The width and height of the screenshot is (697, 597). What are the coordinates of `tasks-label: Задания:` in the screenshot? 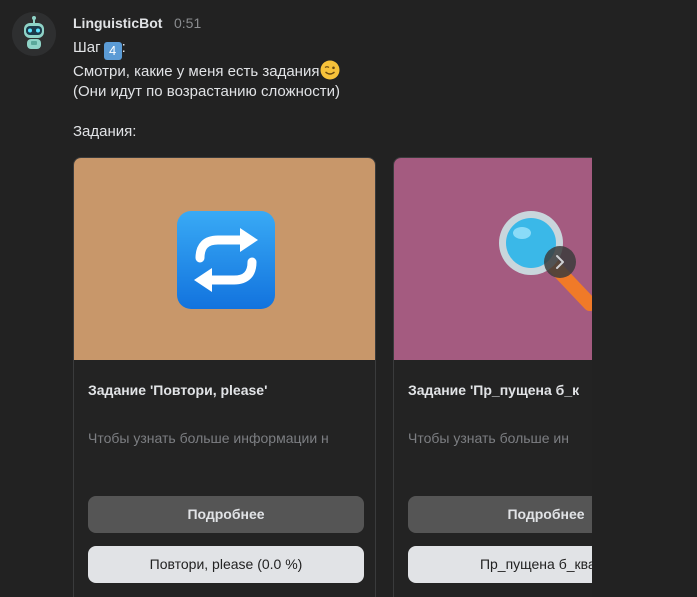 It's located at (105, 131).